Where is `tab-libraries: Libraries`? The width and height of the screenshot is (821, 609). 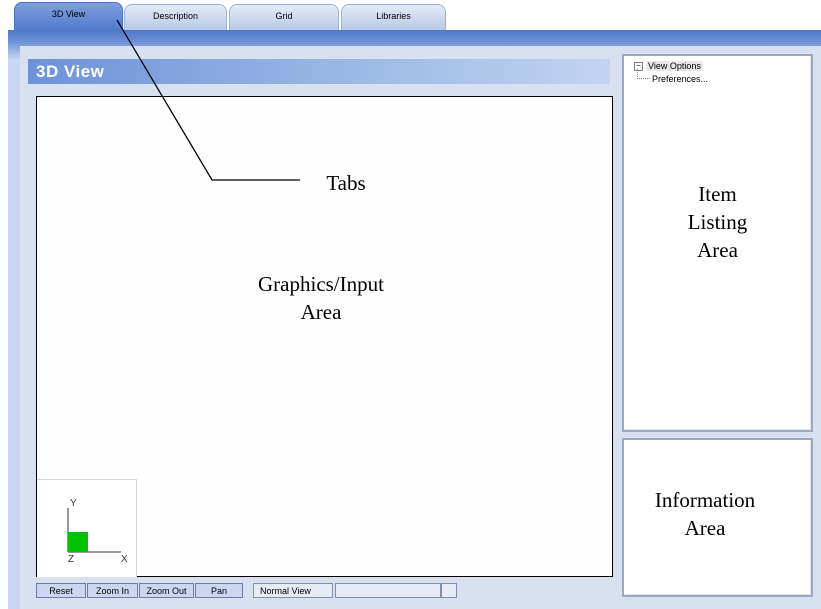
tab-libraries: Libraries is located at coordinates (393, 17).